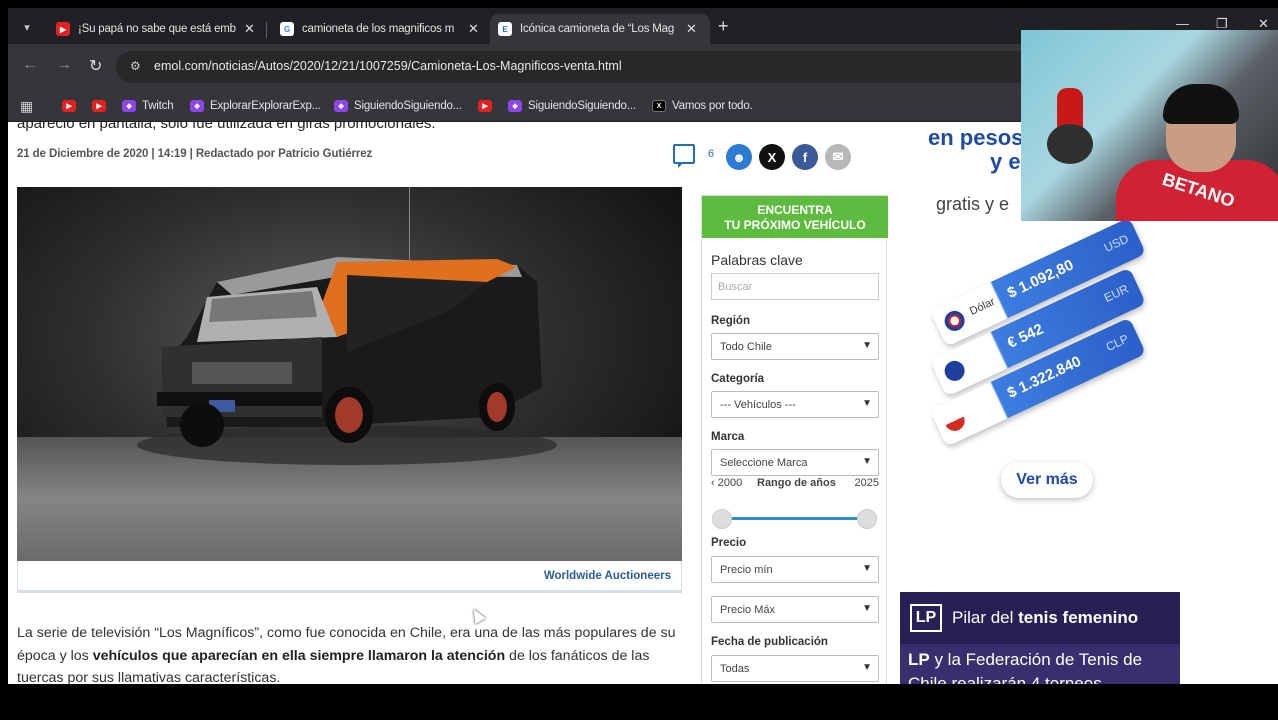 This screenshot has width=1278, height=720. What do you see at coordinates (1005, 161) in the screenshot?
I see `ad-heading-2: y e` at bounding box center [1005, 161].